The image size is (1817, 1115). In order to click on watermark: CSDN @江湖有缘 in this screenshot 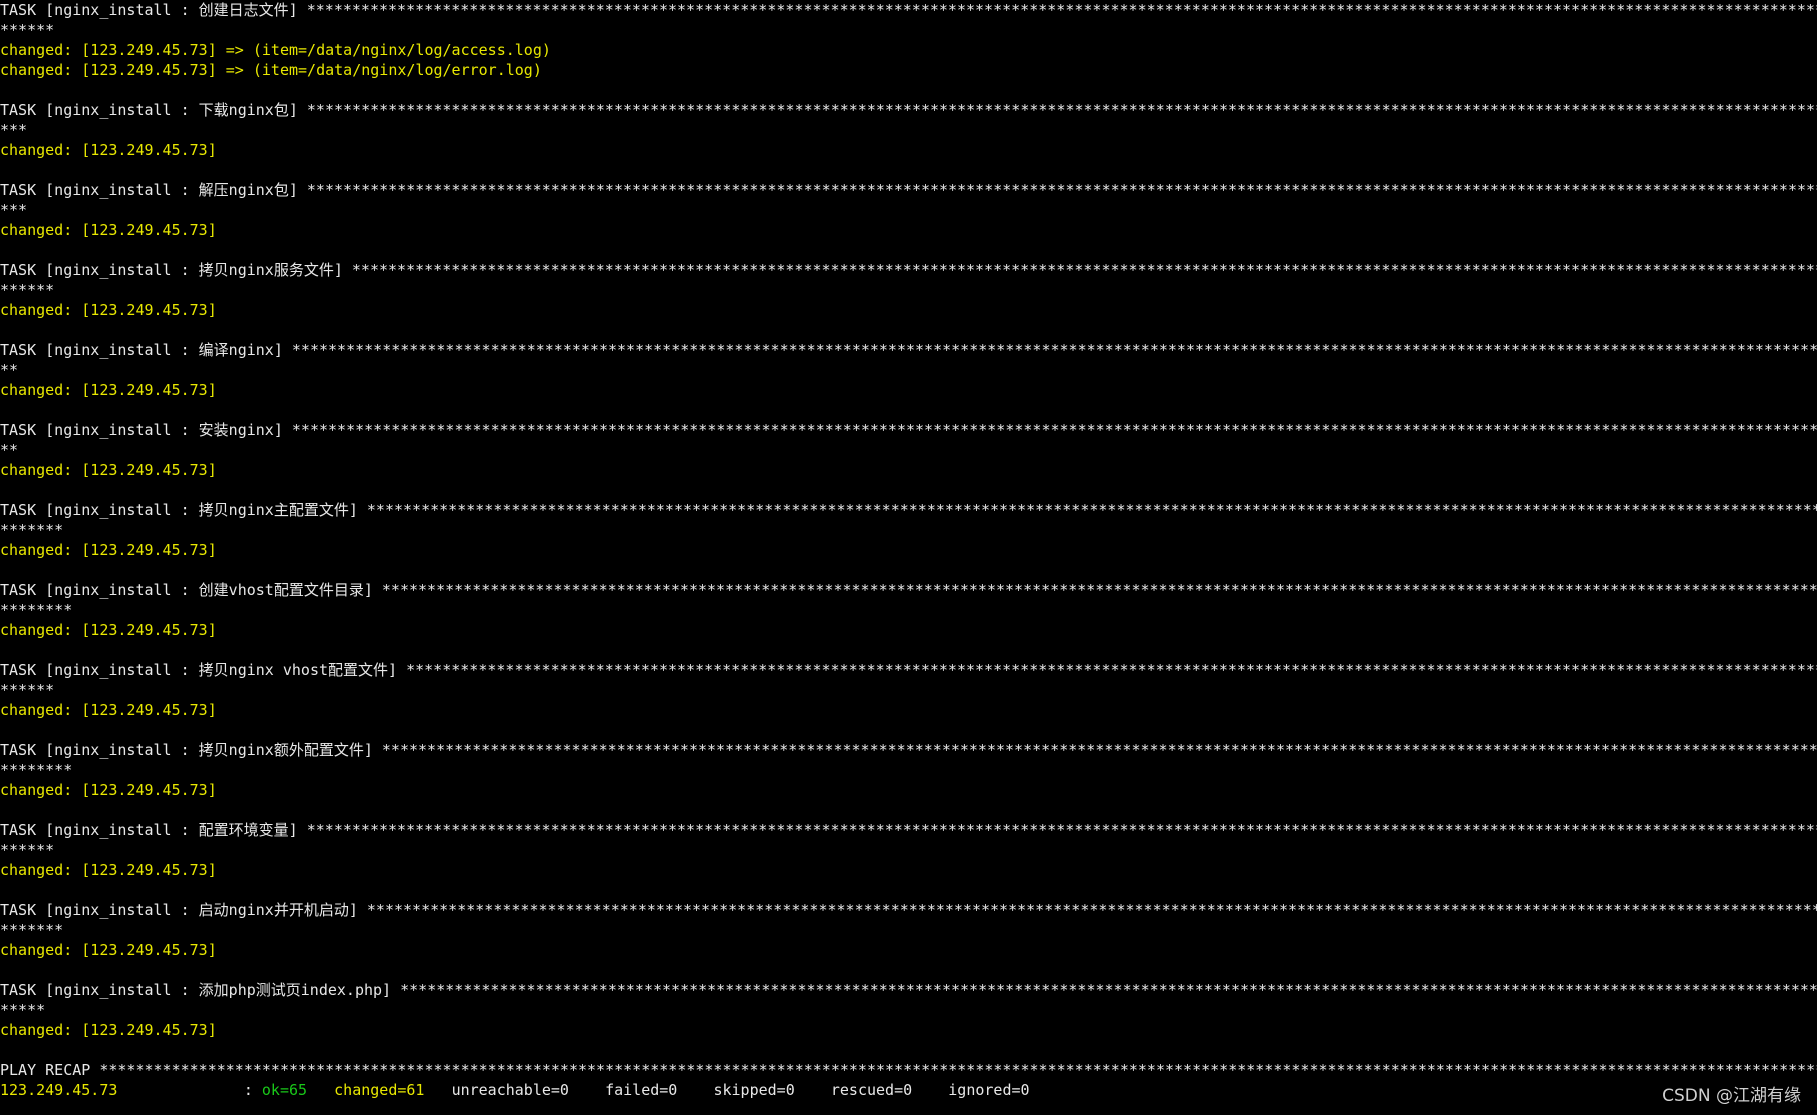, I will do `click(1731, 1096)`.